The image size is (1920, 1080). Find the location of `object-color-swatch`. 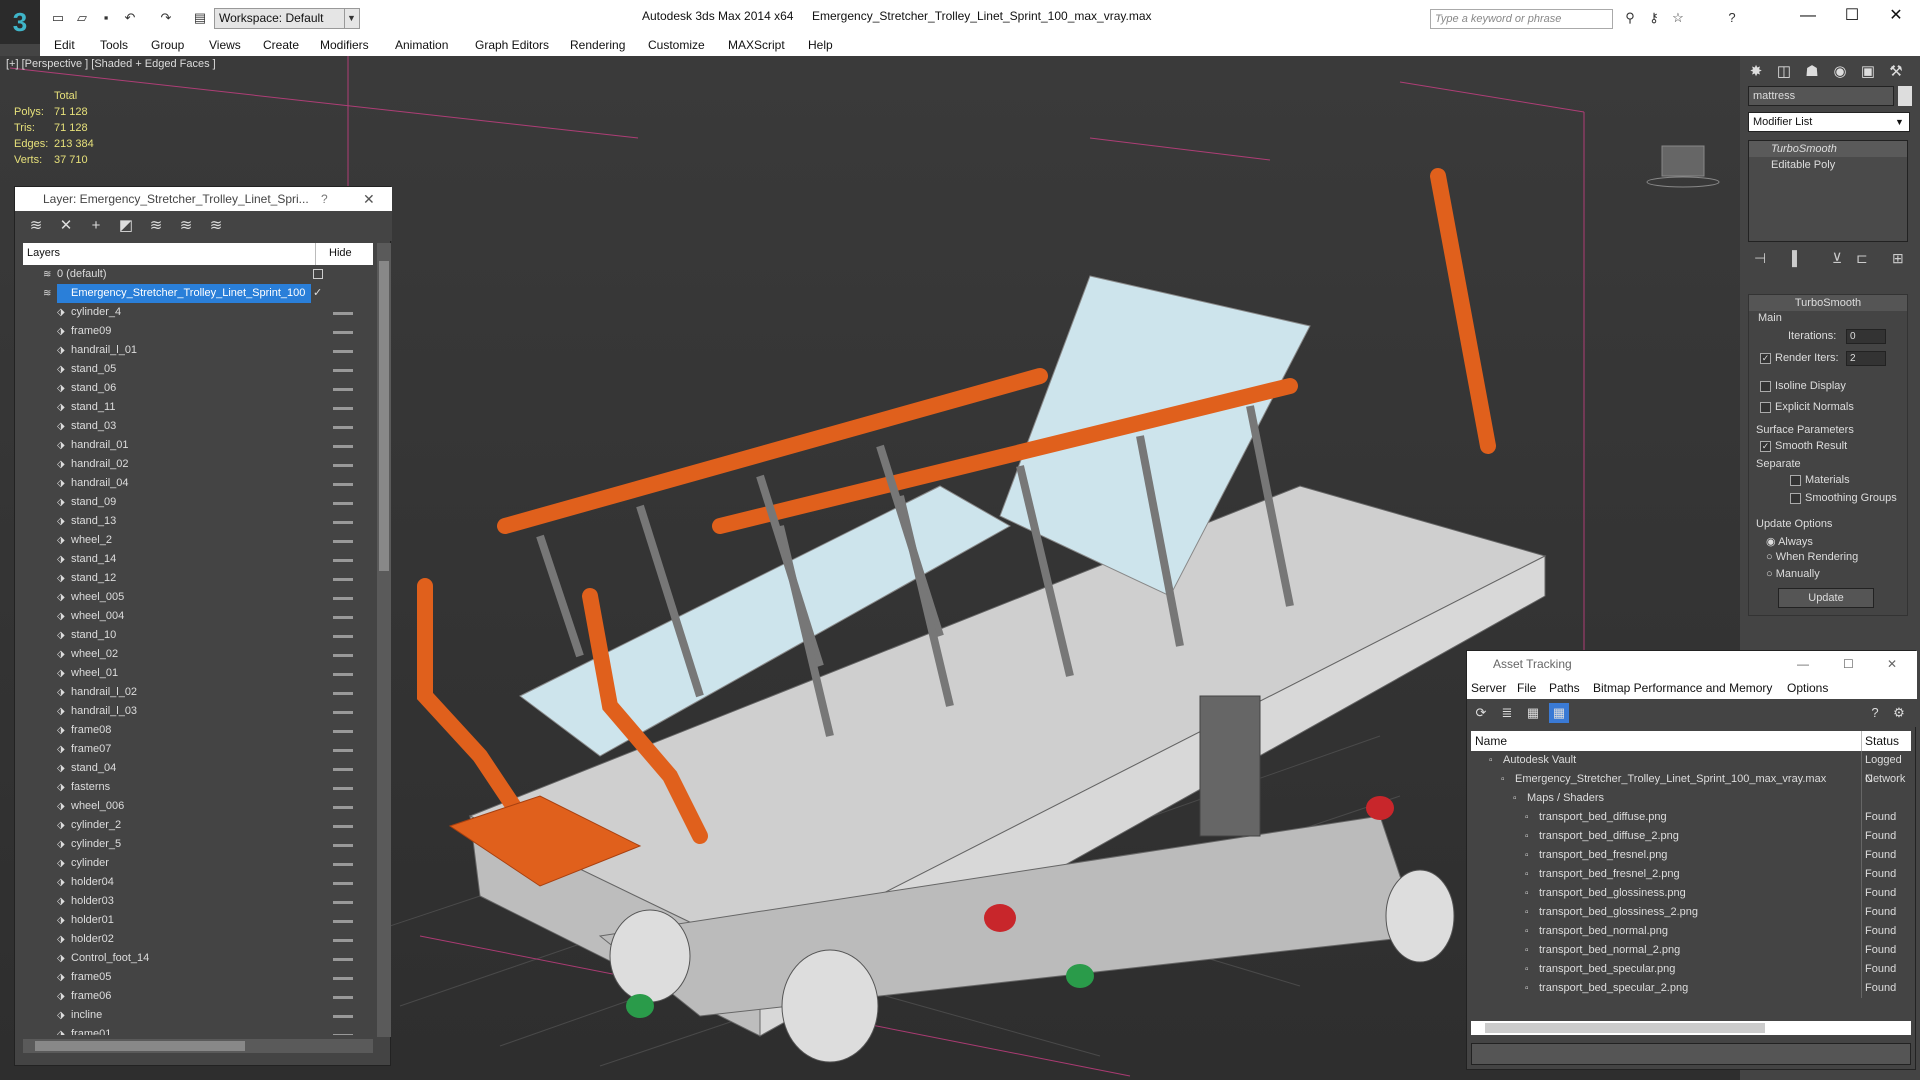

object-color-swatch is located at coordinates (1905, 96).